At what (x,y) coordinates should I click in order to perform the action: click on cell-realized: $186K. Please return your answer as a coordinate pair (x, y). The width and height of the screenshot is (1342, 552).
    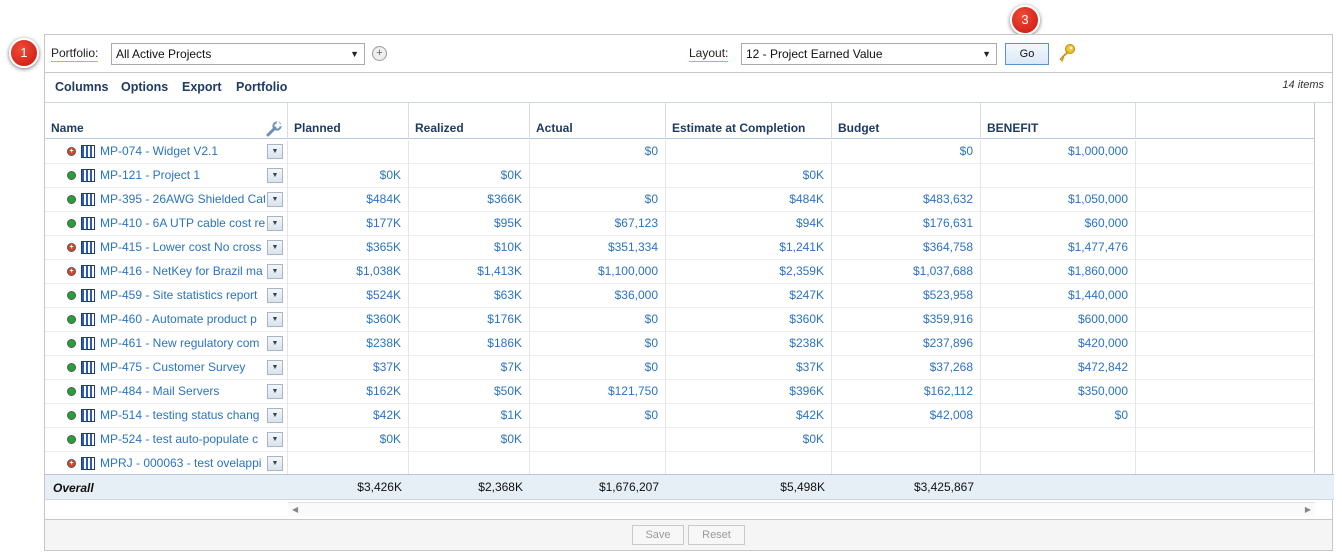
    Looking at the image, I should click on (469, 344).